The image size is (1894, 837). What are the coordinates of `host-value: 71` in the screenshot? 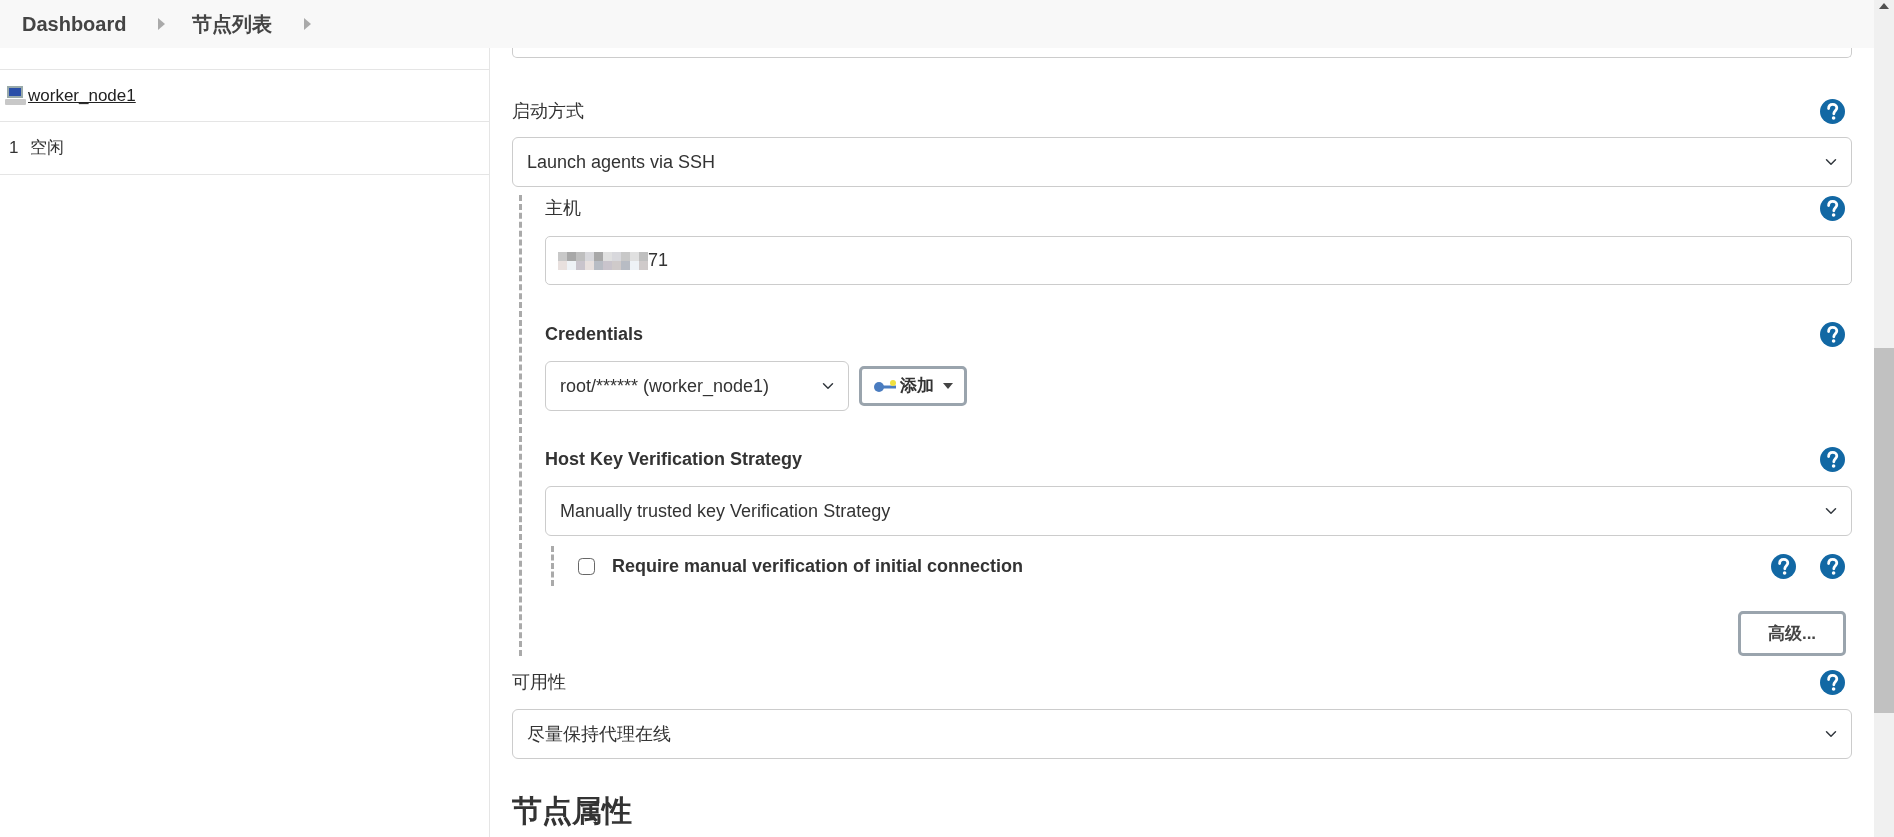 It's located at (658, 260).